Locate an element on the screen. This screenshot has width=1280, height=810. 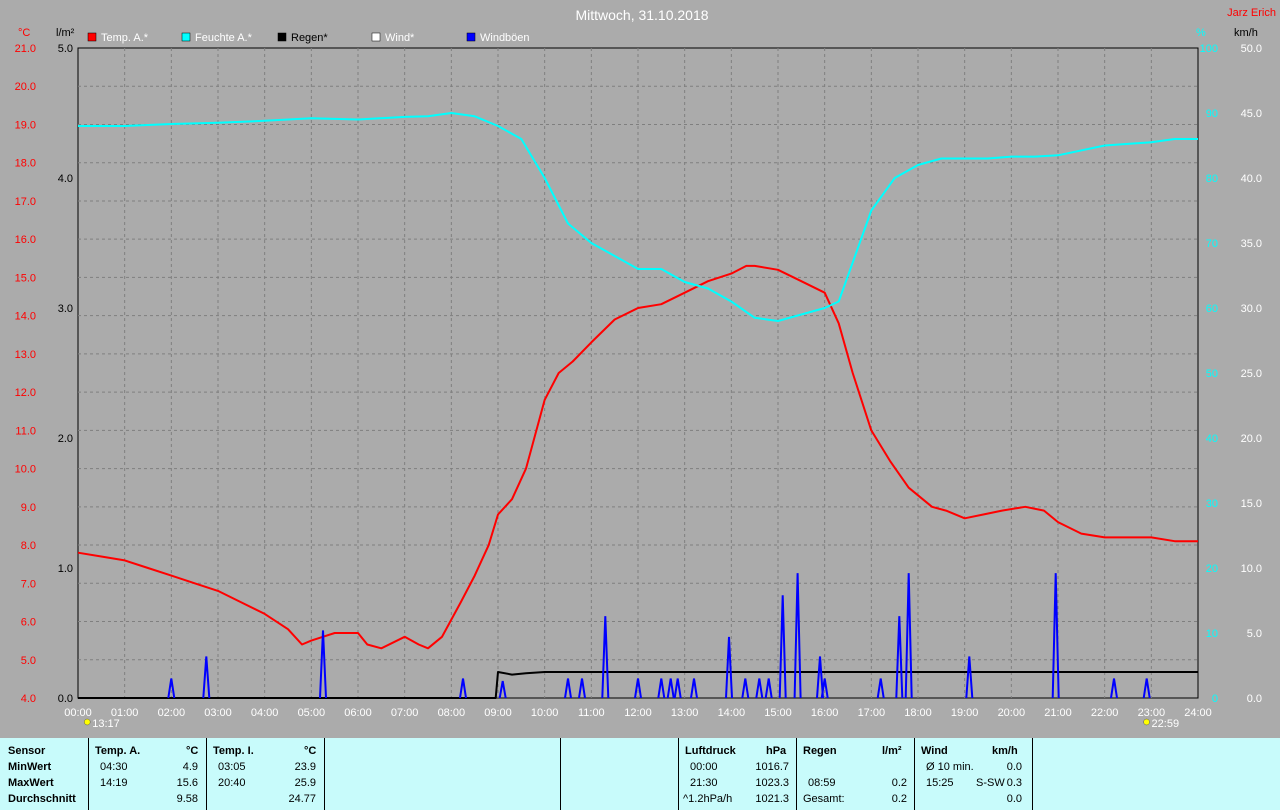
sunset-time: 22:59 is located at coordinates (1166, 724).